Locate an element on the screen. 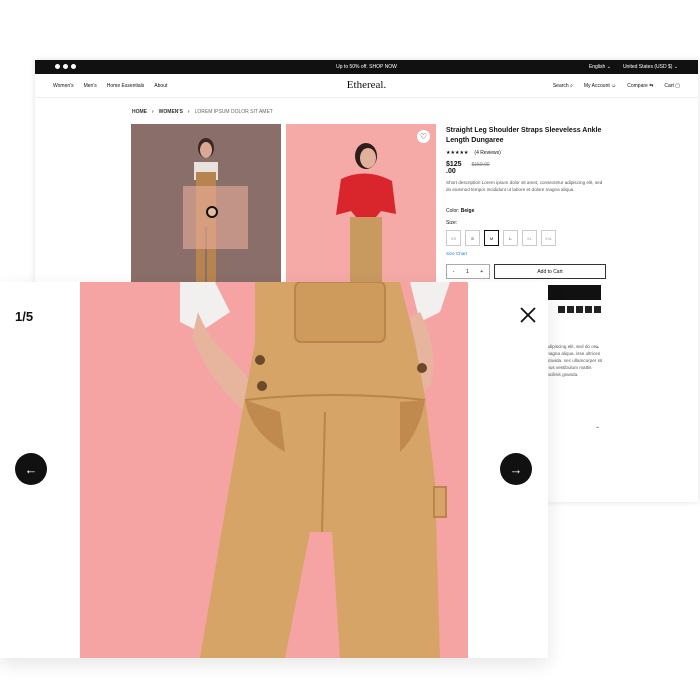 This screenshot has height=700, width=700. heart-icon: ♡ is located at coordinates (423, 136).